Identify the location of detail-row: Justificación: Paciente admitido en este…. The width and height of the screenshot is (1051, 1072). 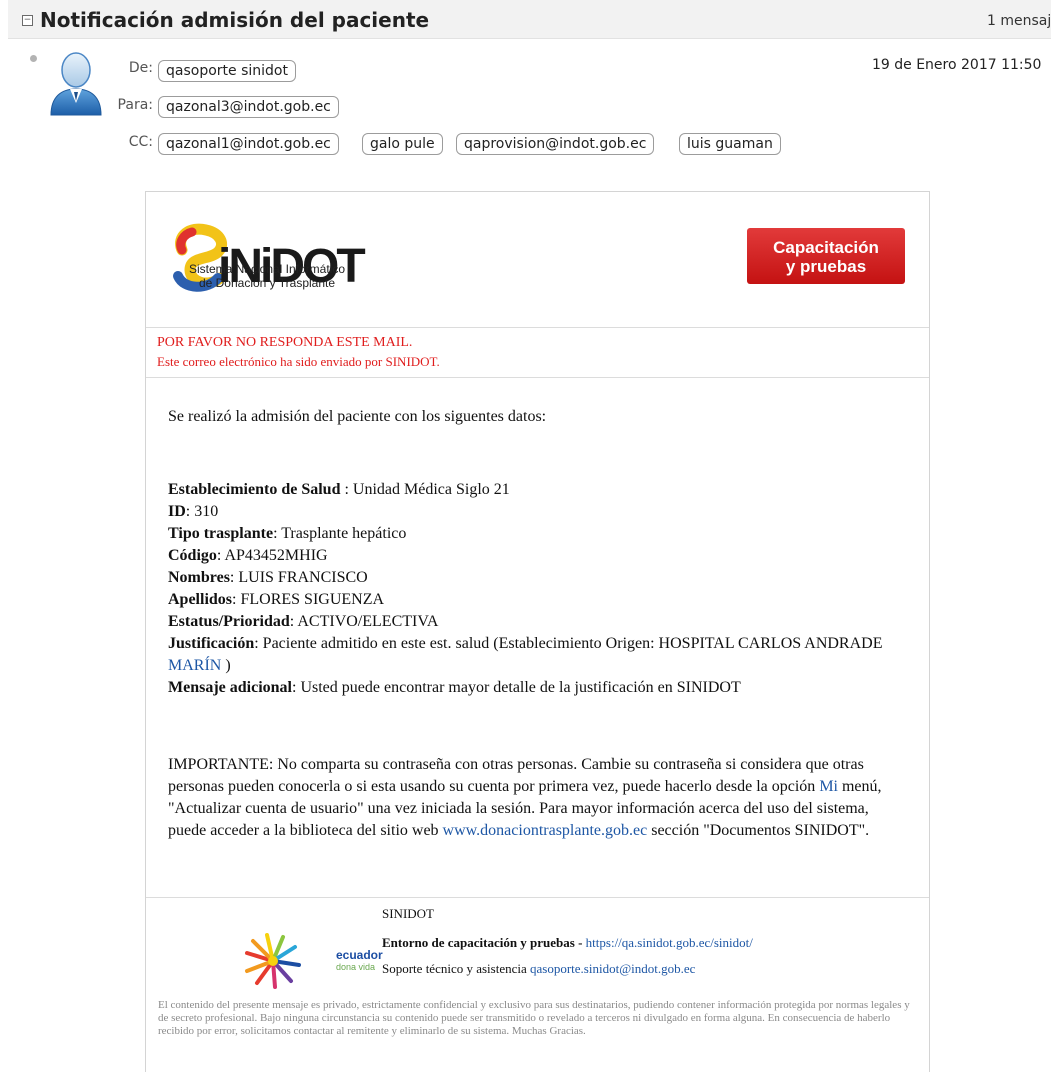
(525, 654).